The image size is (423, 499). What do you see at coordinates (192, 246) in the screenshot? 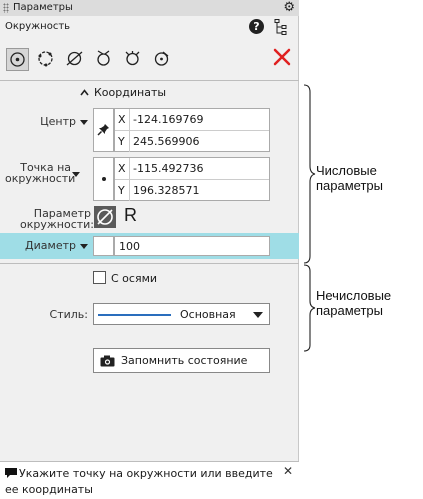
I see `diameter-input: 100` at bounding box center [192, 246].